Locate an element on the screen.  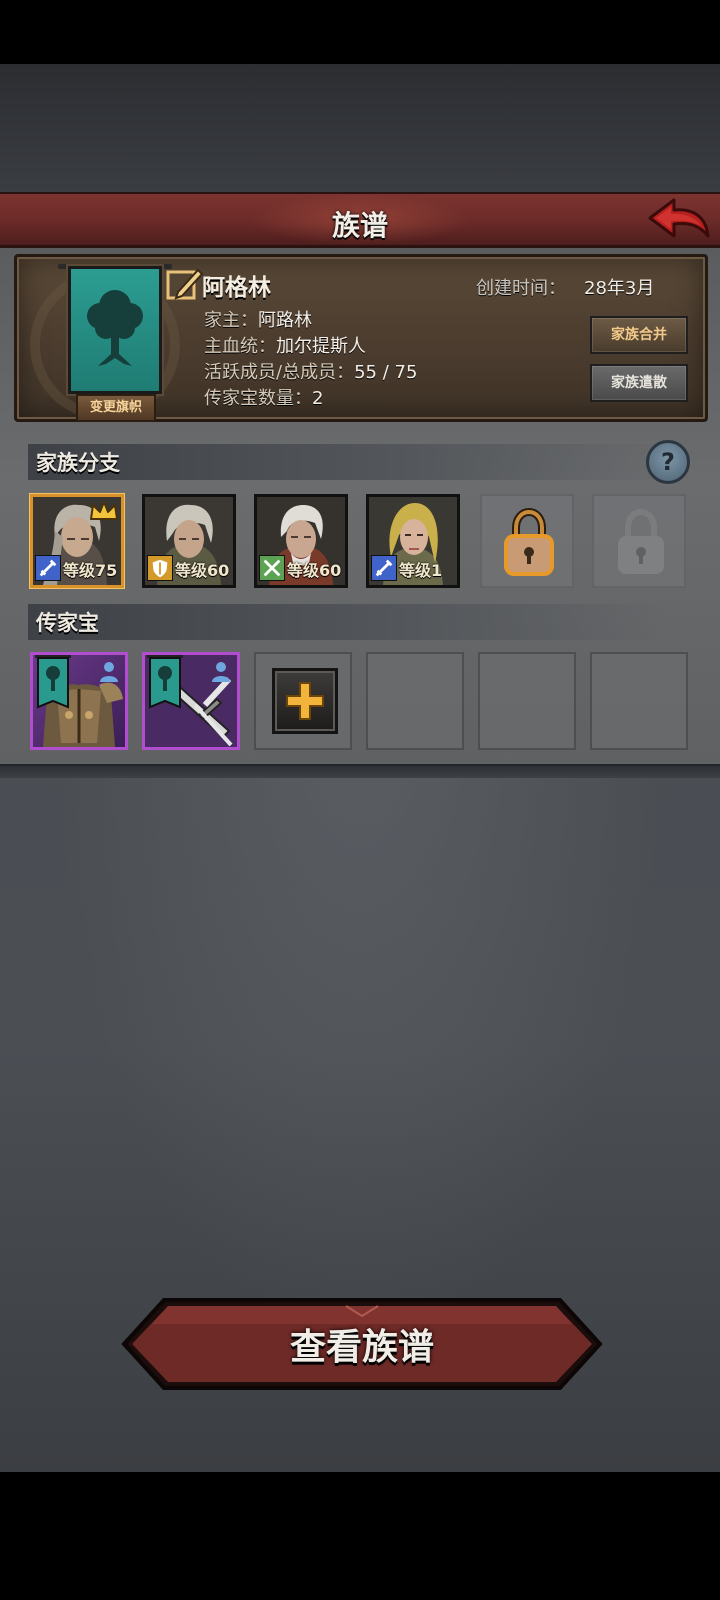
add-heirloom-button is located at coordinates (305, 701).